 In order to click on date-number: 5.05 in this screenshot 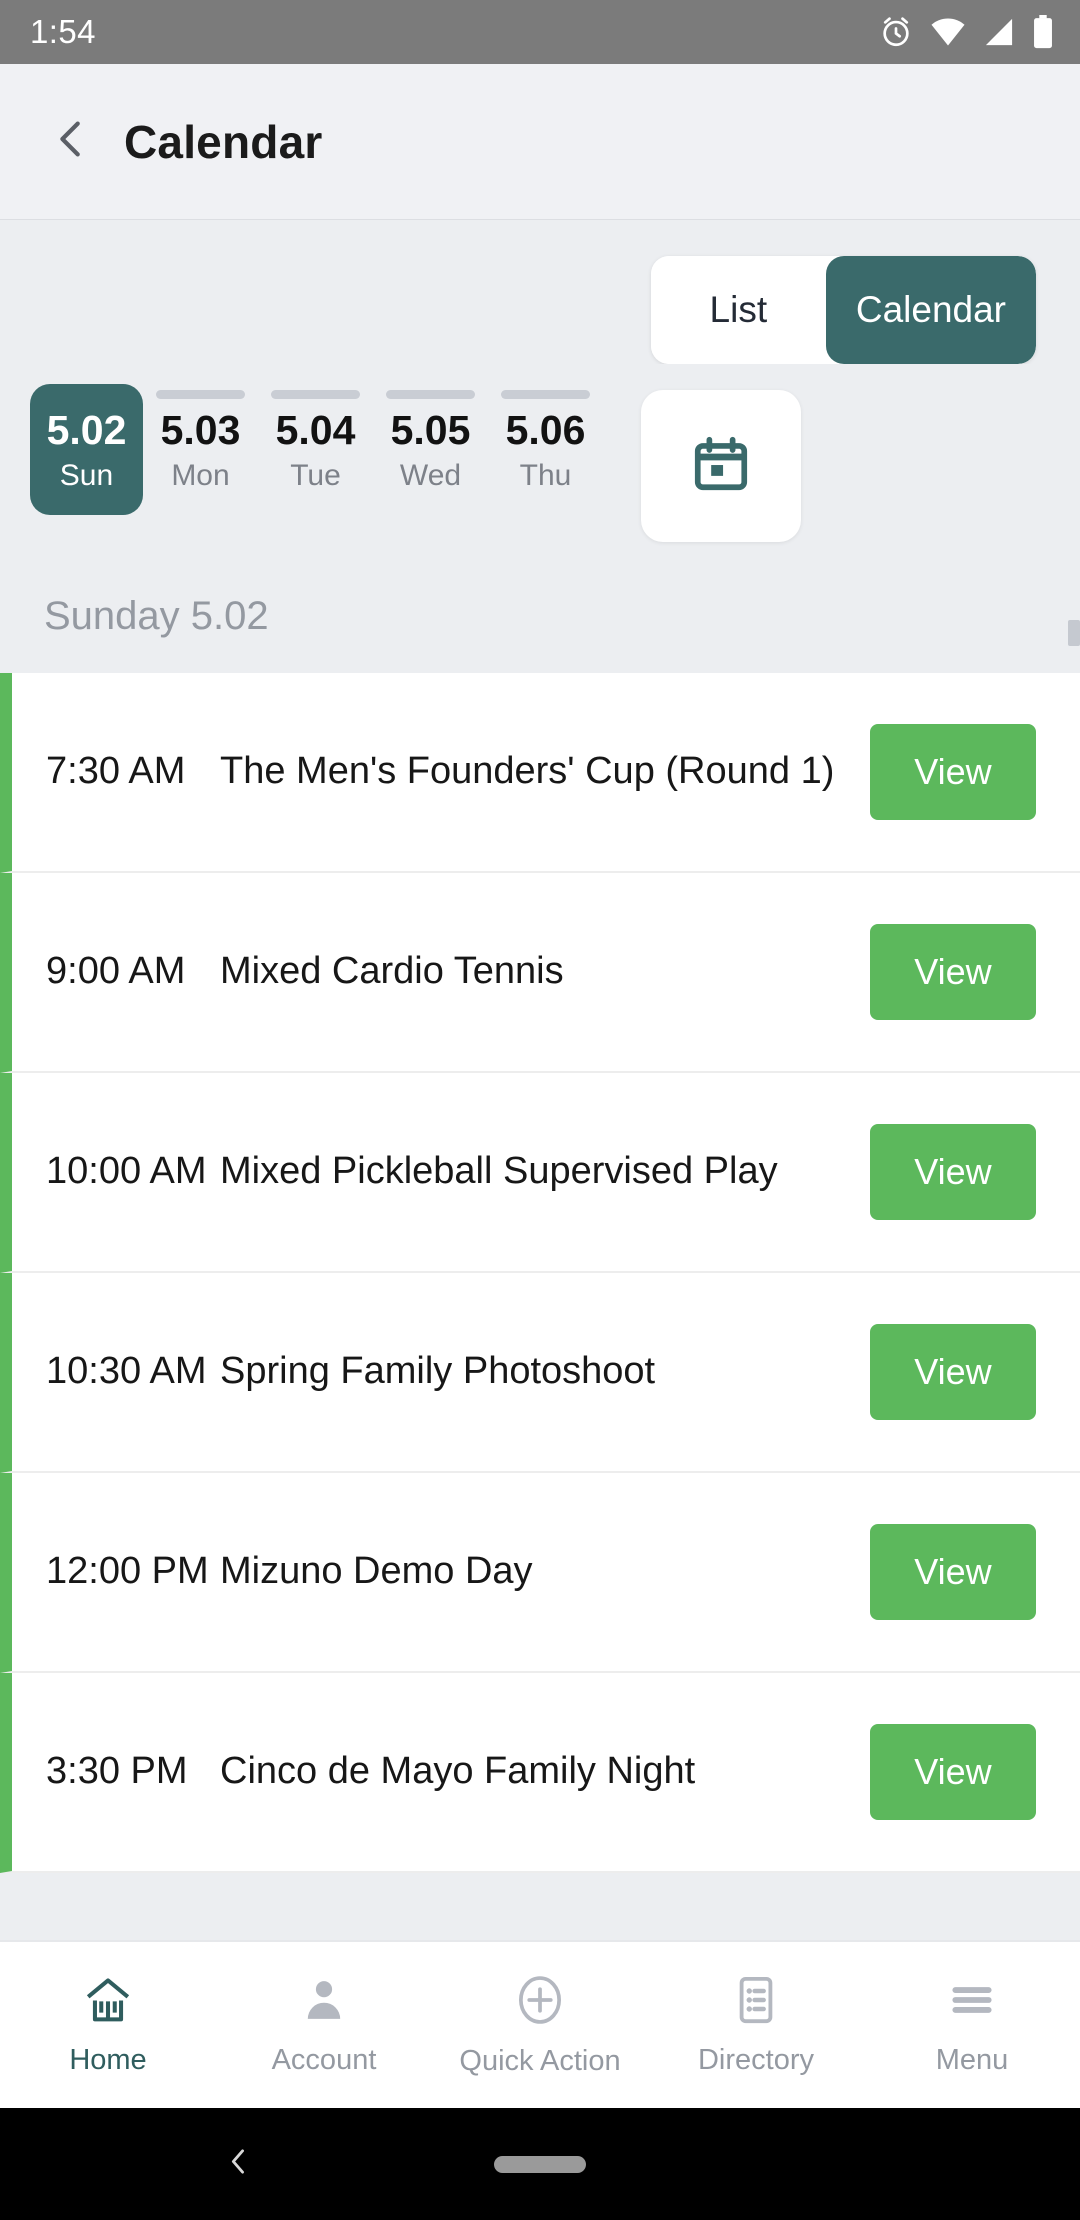, I will do `click(430, 430)`.